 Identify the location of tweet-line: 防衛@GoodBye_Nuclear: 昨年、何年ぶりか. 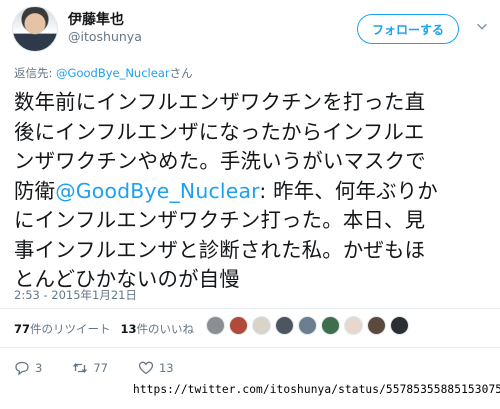
(253, 192).